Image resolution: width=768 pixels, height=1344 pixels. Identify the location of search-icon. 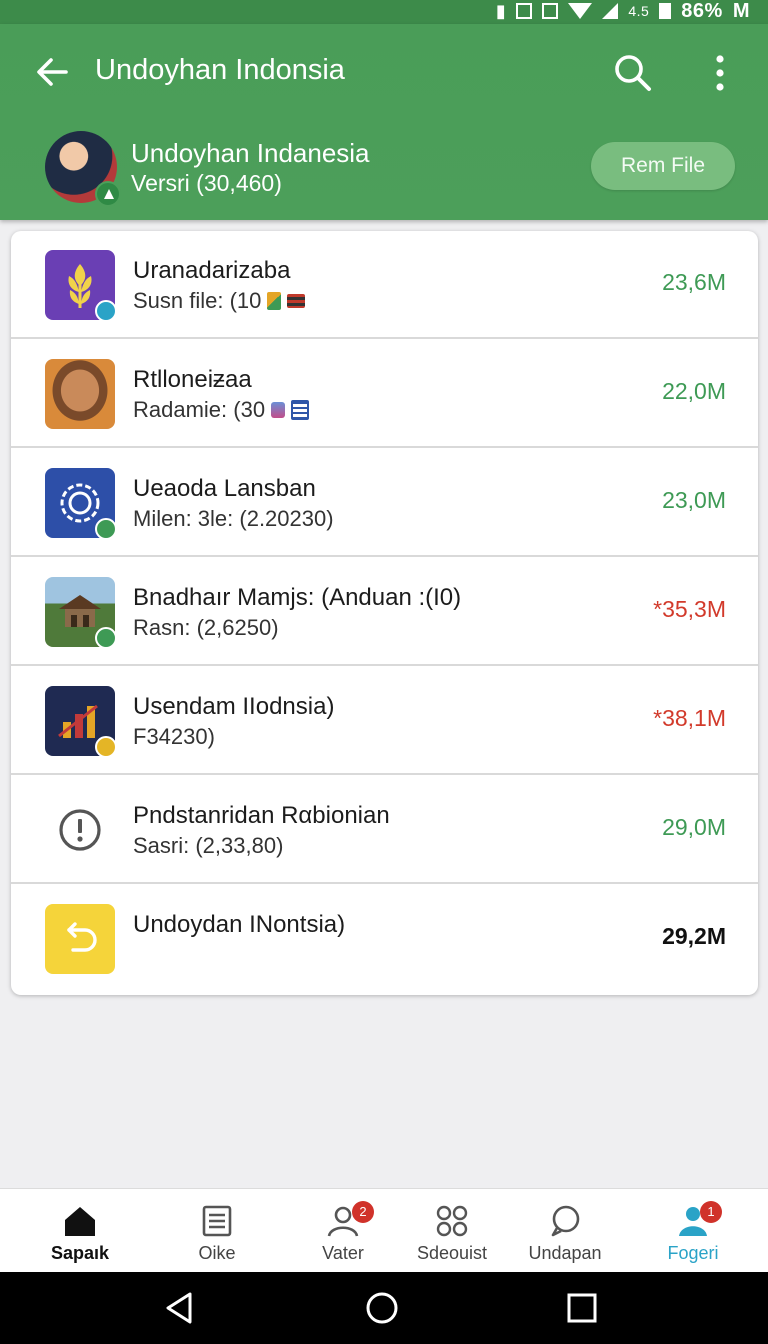
(633, 73).